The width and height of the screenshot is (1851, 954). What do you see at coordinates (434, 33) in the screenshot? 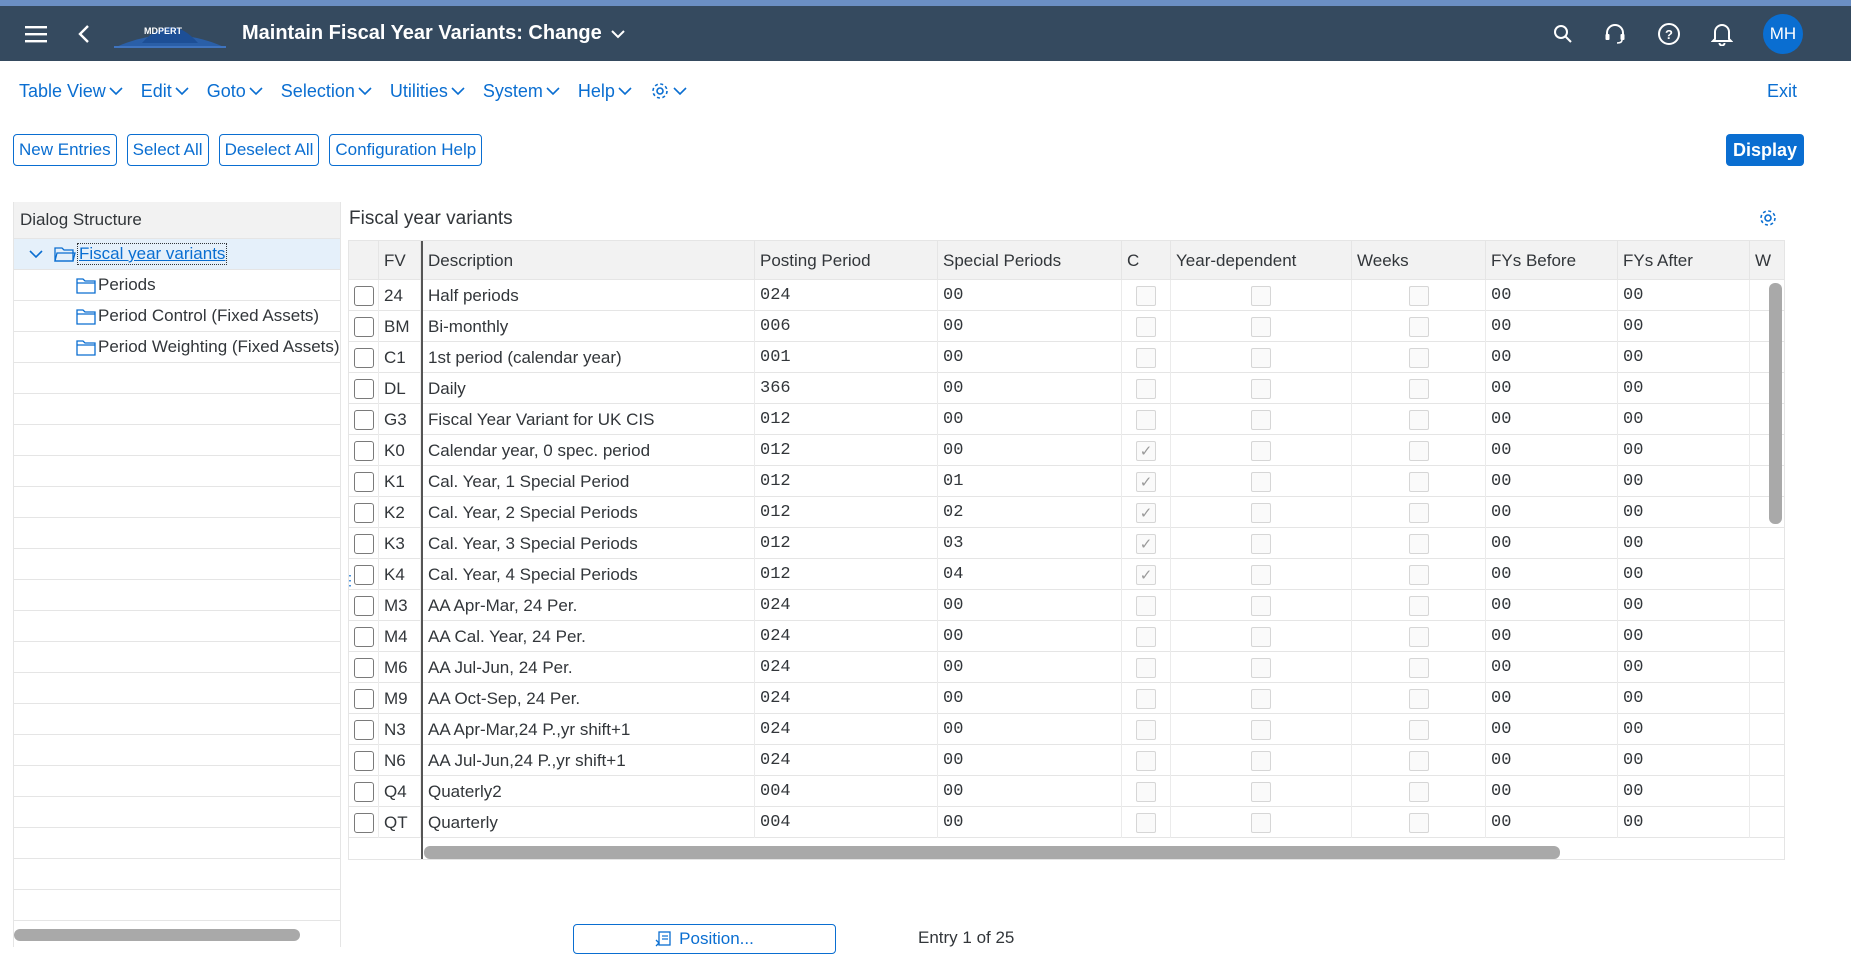
I see `app-title: Maintain Fiscal Year Variants: Change` at bounding box center [434, 33].